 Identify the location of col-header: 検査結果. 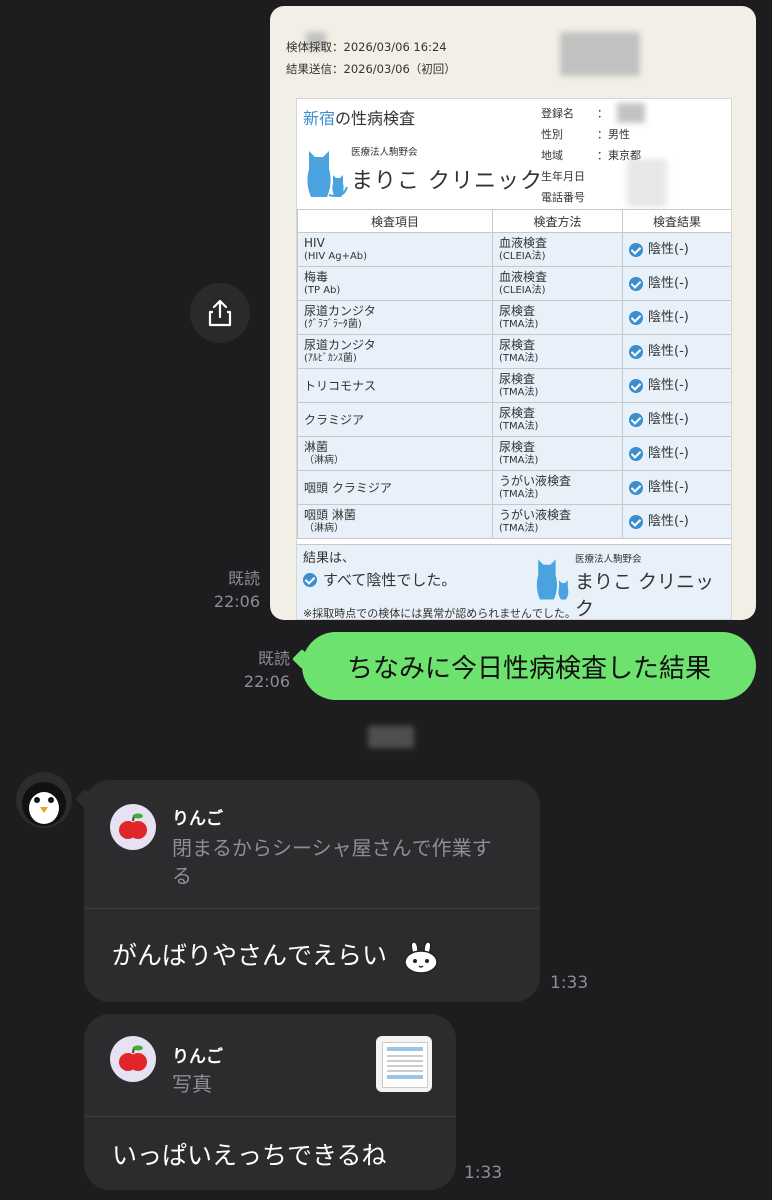
(676, 221).